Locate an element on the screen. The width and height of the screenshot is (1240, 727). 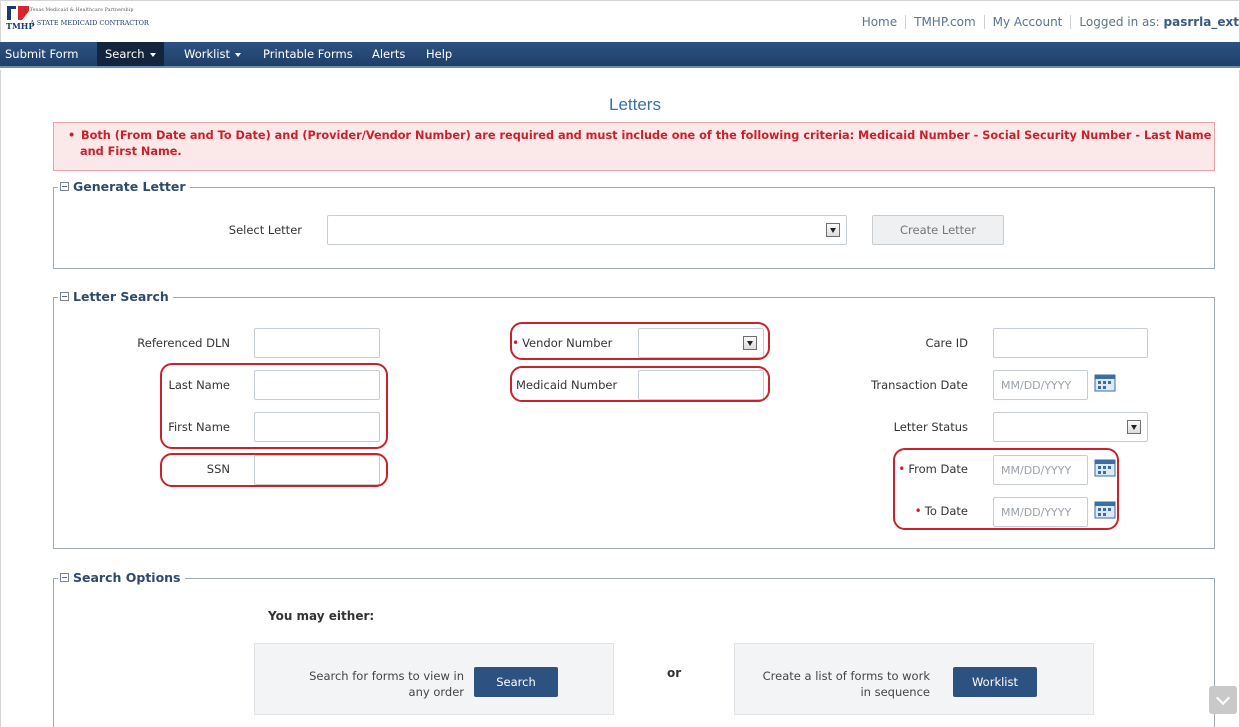
tmhp-logo-icon is located at coordinates (18, 13).